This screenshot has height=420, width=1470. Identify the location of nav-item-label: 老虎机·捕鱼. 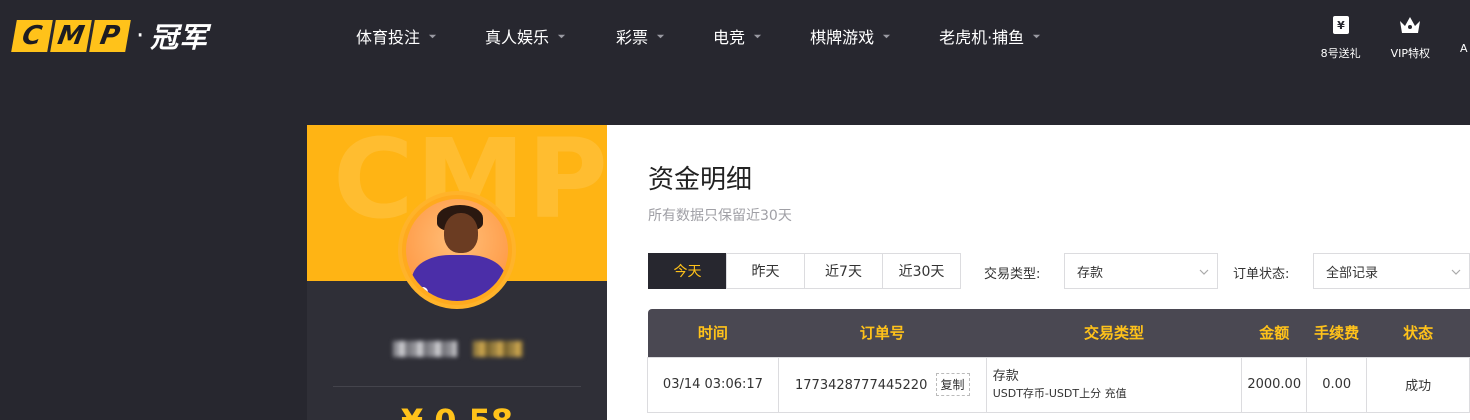
(982, 37).